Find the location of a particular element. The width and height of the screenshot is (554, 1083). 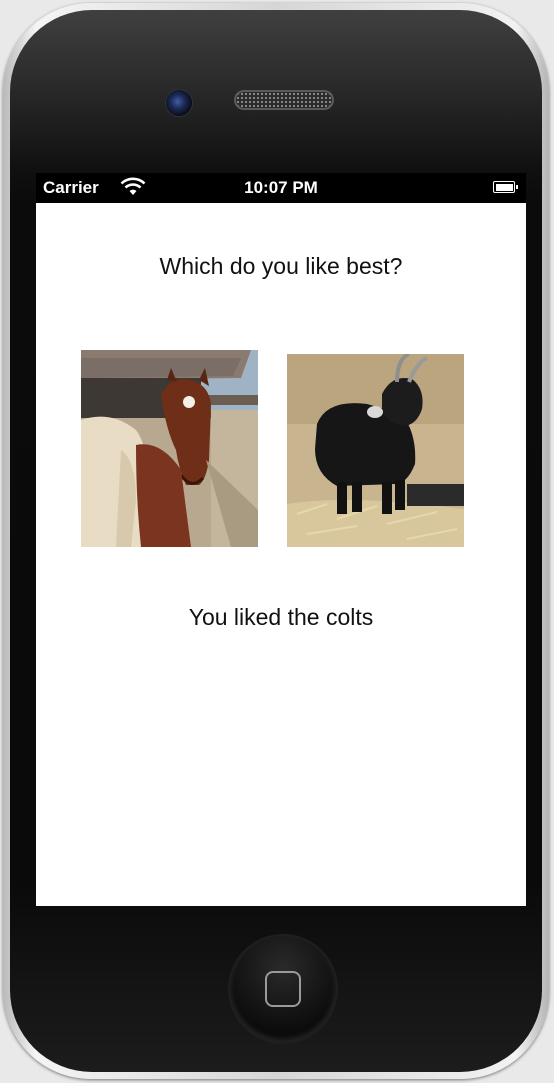

camera-icon is located at coordinates (179, 103).